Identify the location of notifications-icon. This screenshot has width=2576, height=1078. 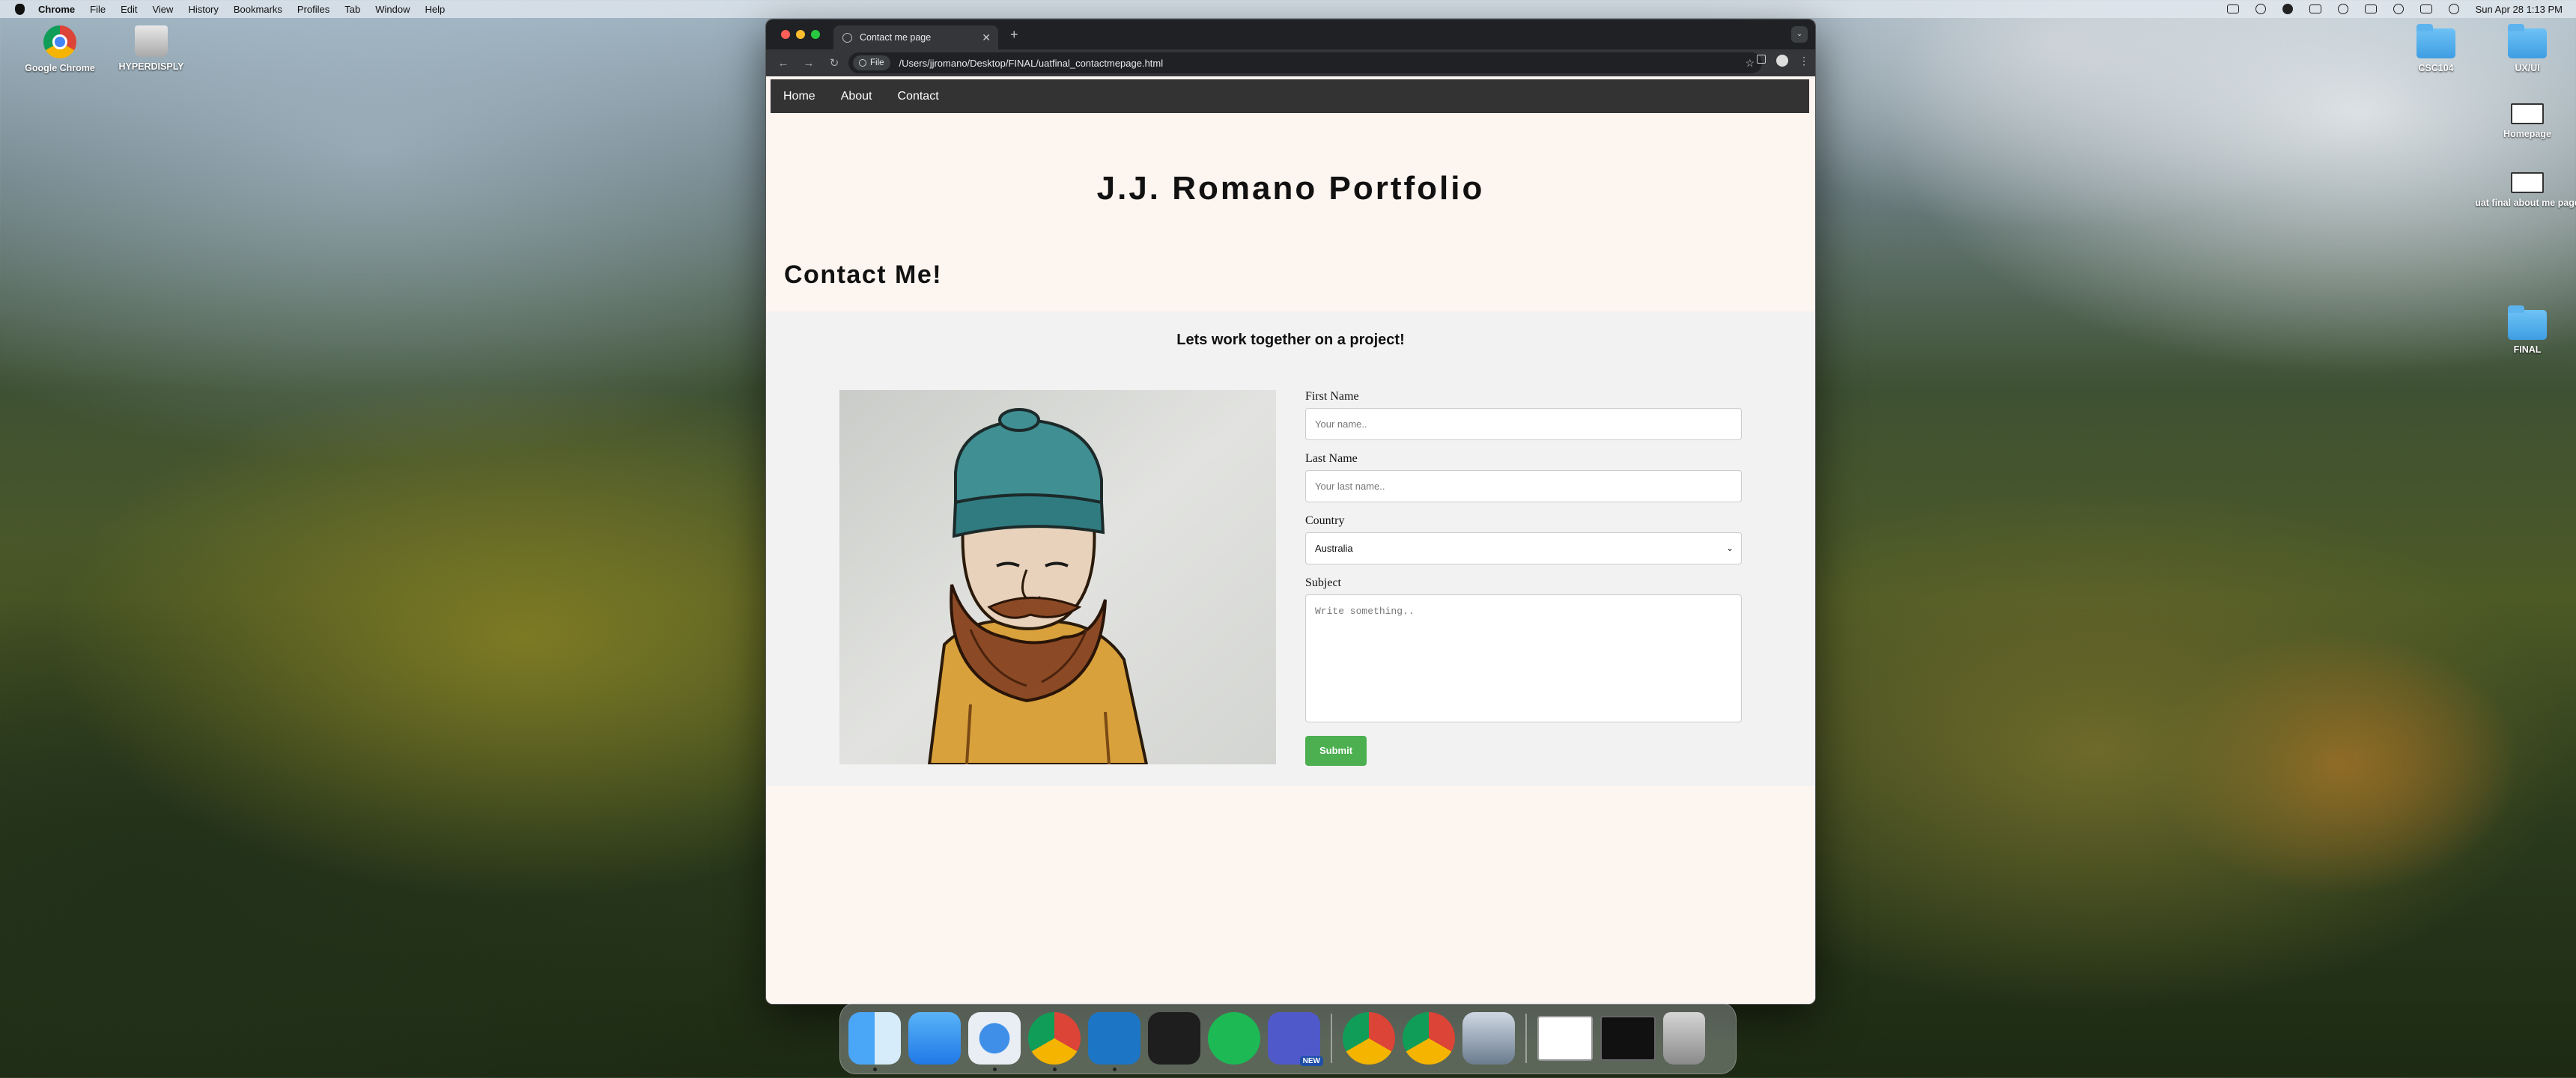
(2425, 8).